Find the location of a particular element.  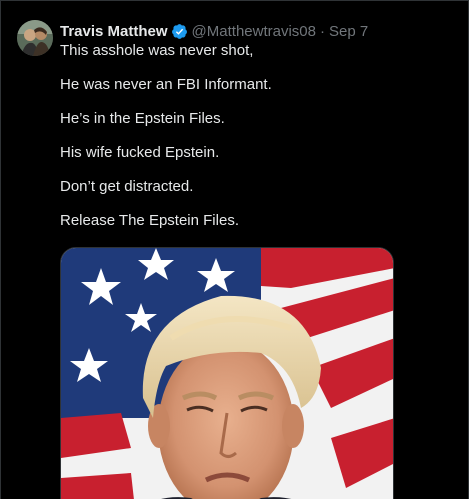

tweet-date: Sep 7 is located at coordinates (348, 31).